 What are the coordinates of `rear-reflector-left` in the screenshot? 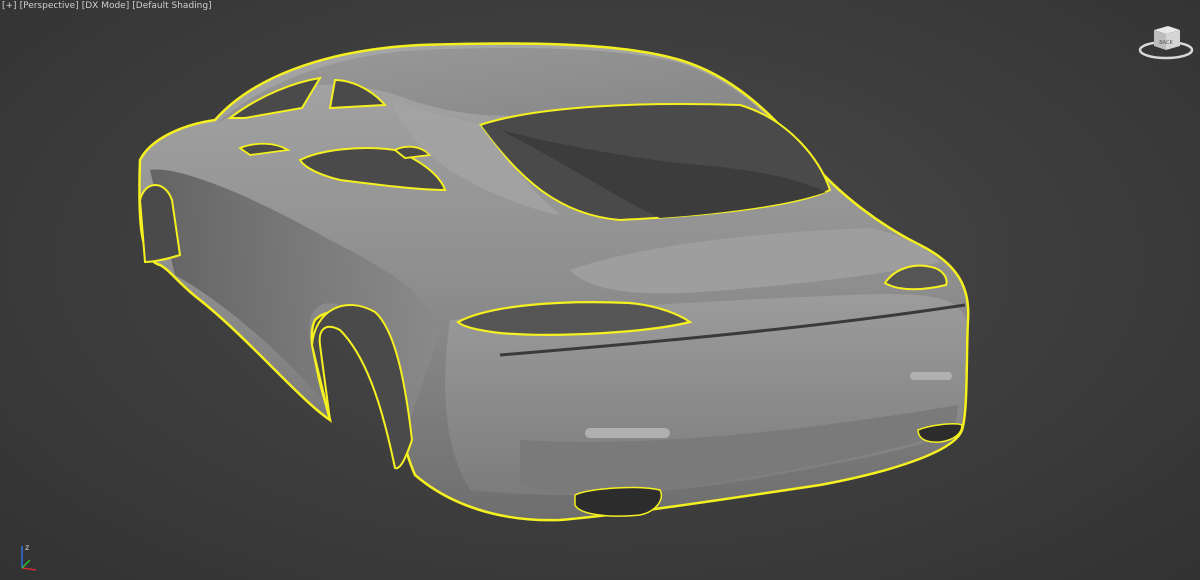 It's located at (627, 433).